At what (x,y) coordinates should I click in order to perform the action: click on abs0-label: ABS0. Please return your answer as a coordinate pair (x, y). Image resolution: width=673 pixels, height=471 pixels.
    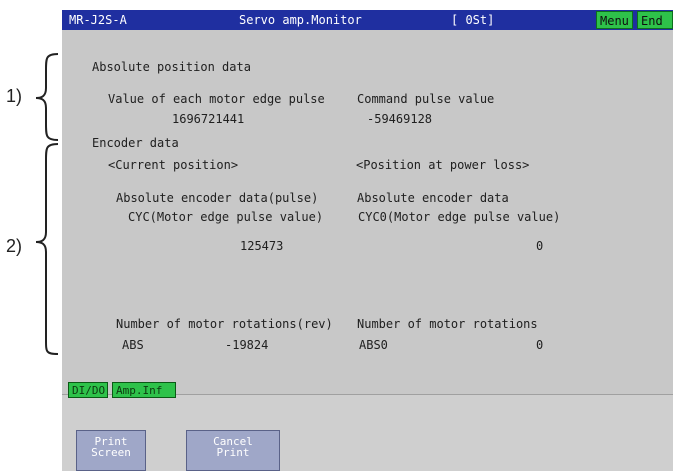
    Looking at the image, I should click on (373, 345).